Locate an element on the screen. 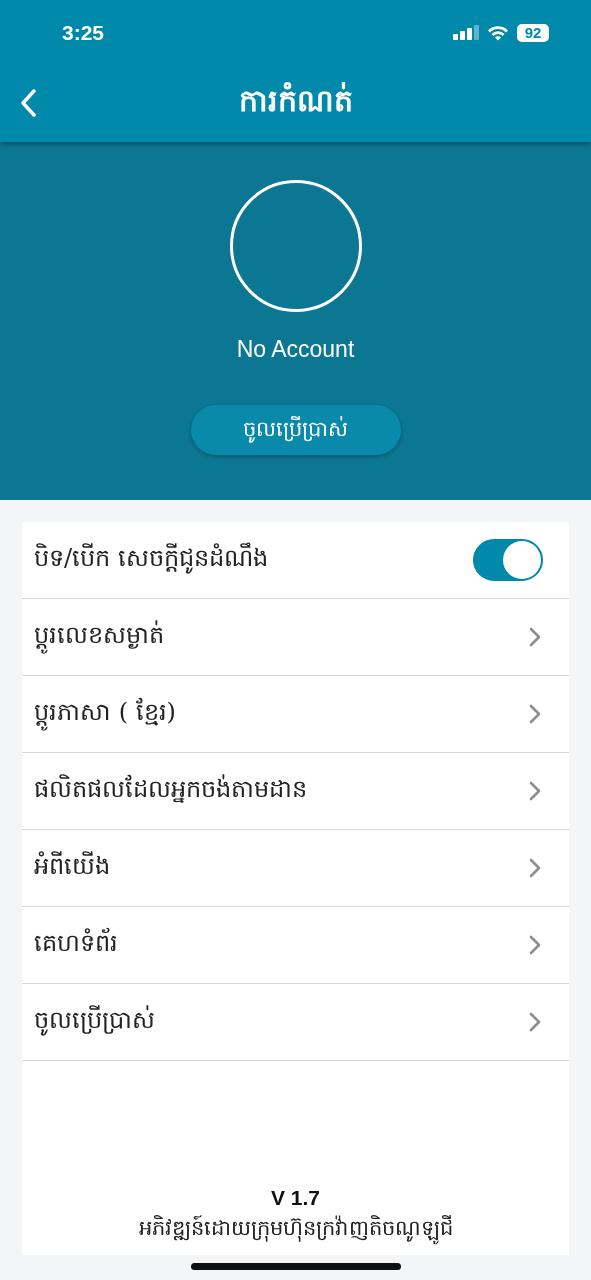 The width and height of the screenshot is (591, 1280). settings-row: ផលិតផលដែលអ្នកចង់តាមដាន is located at coordinates (295, 791).